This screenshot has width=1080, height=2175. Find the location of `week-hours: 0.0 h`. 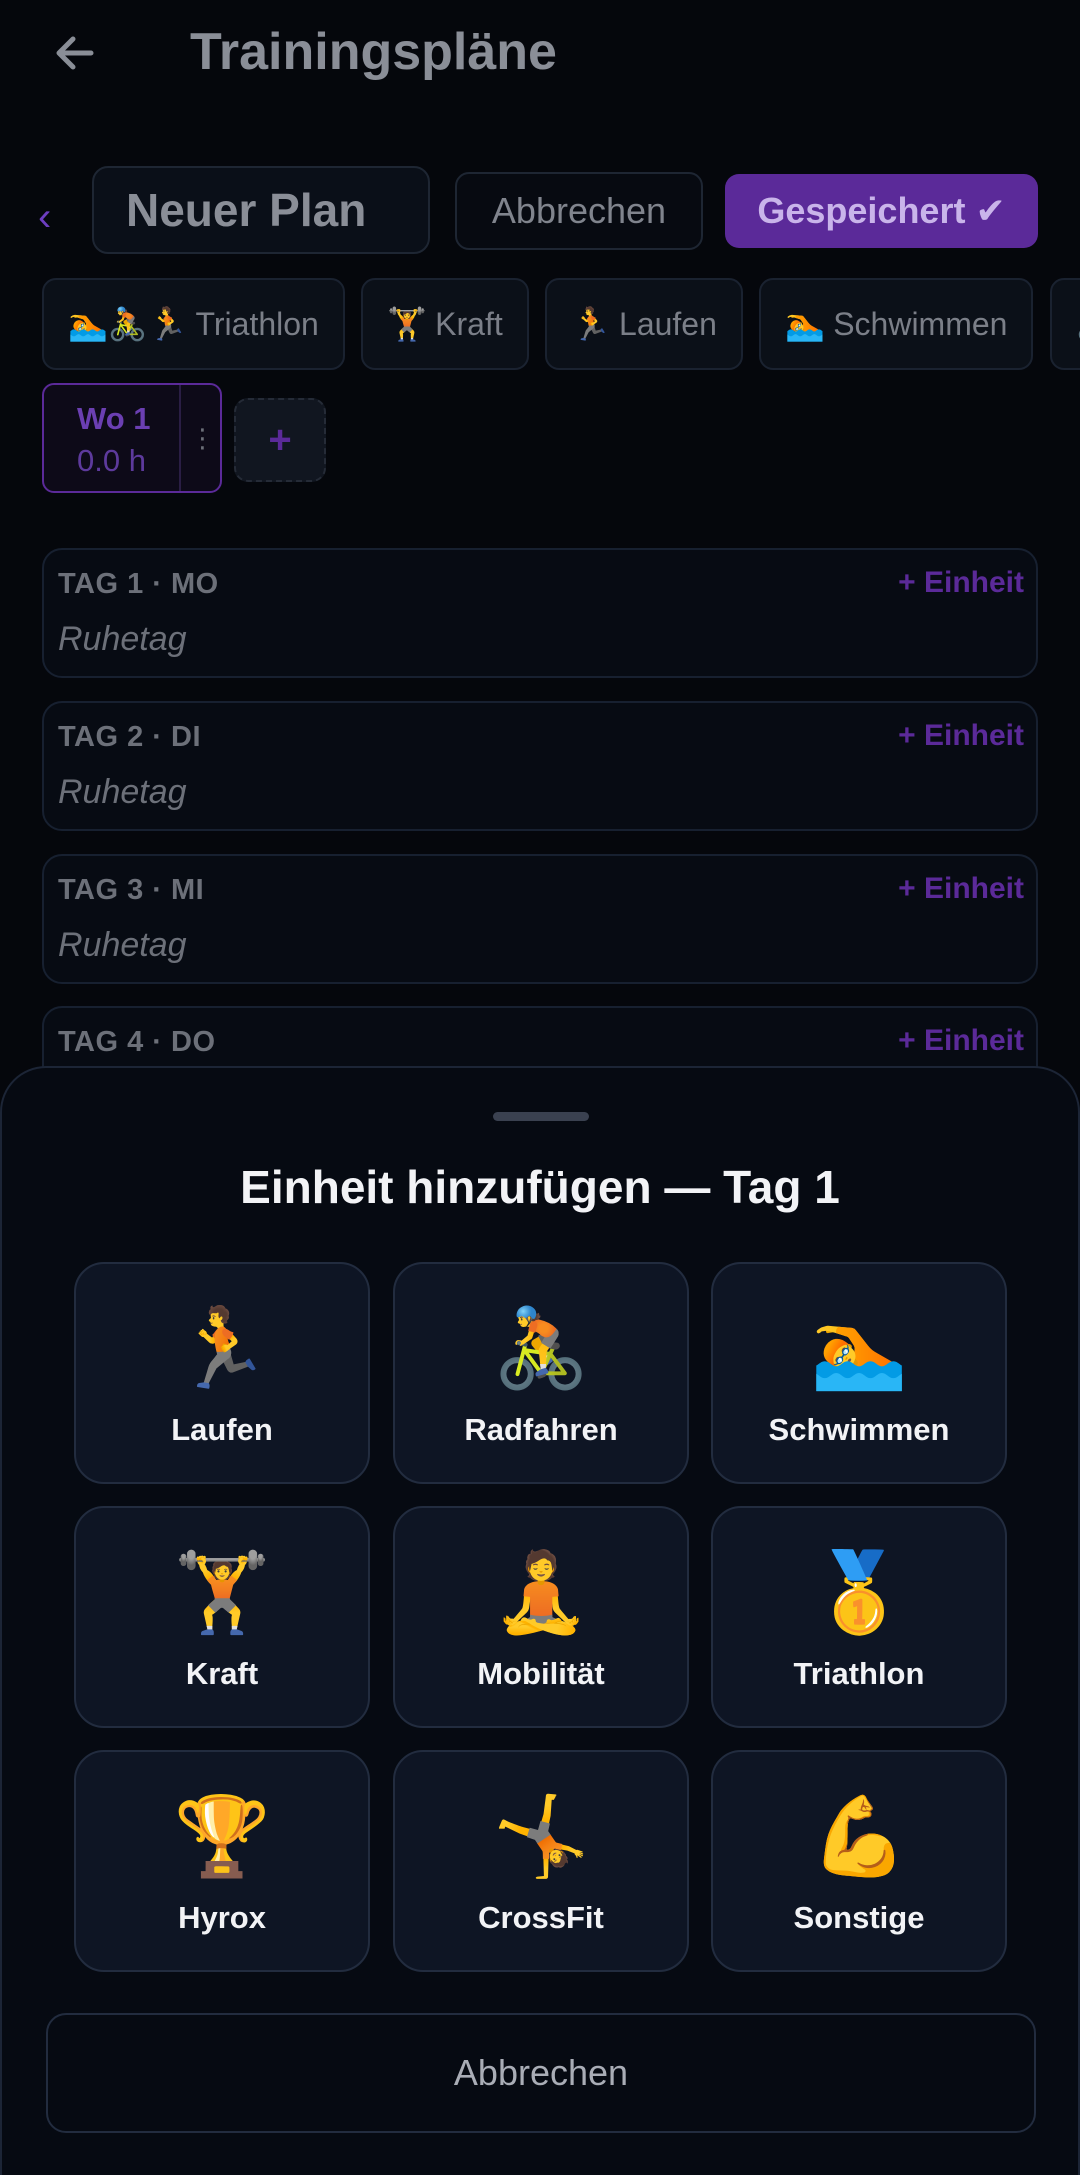

week-hours: 0.0 h is located at coordinates (111, 460).